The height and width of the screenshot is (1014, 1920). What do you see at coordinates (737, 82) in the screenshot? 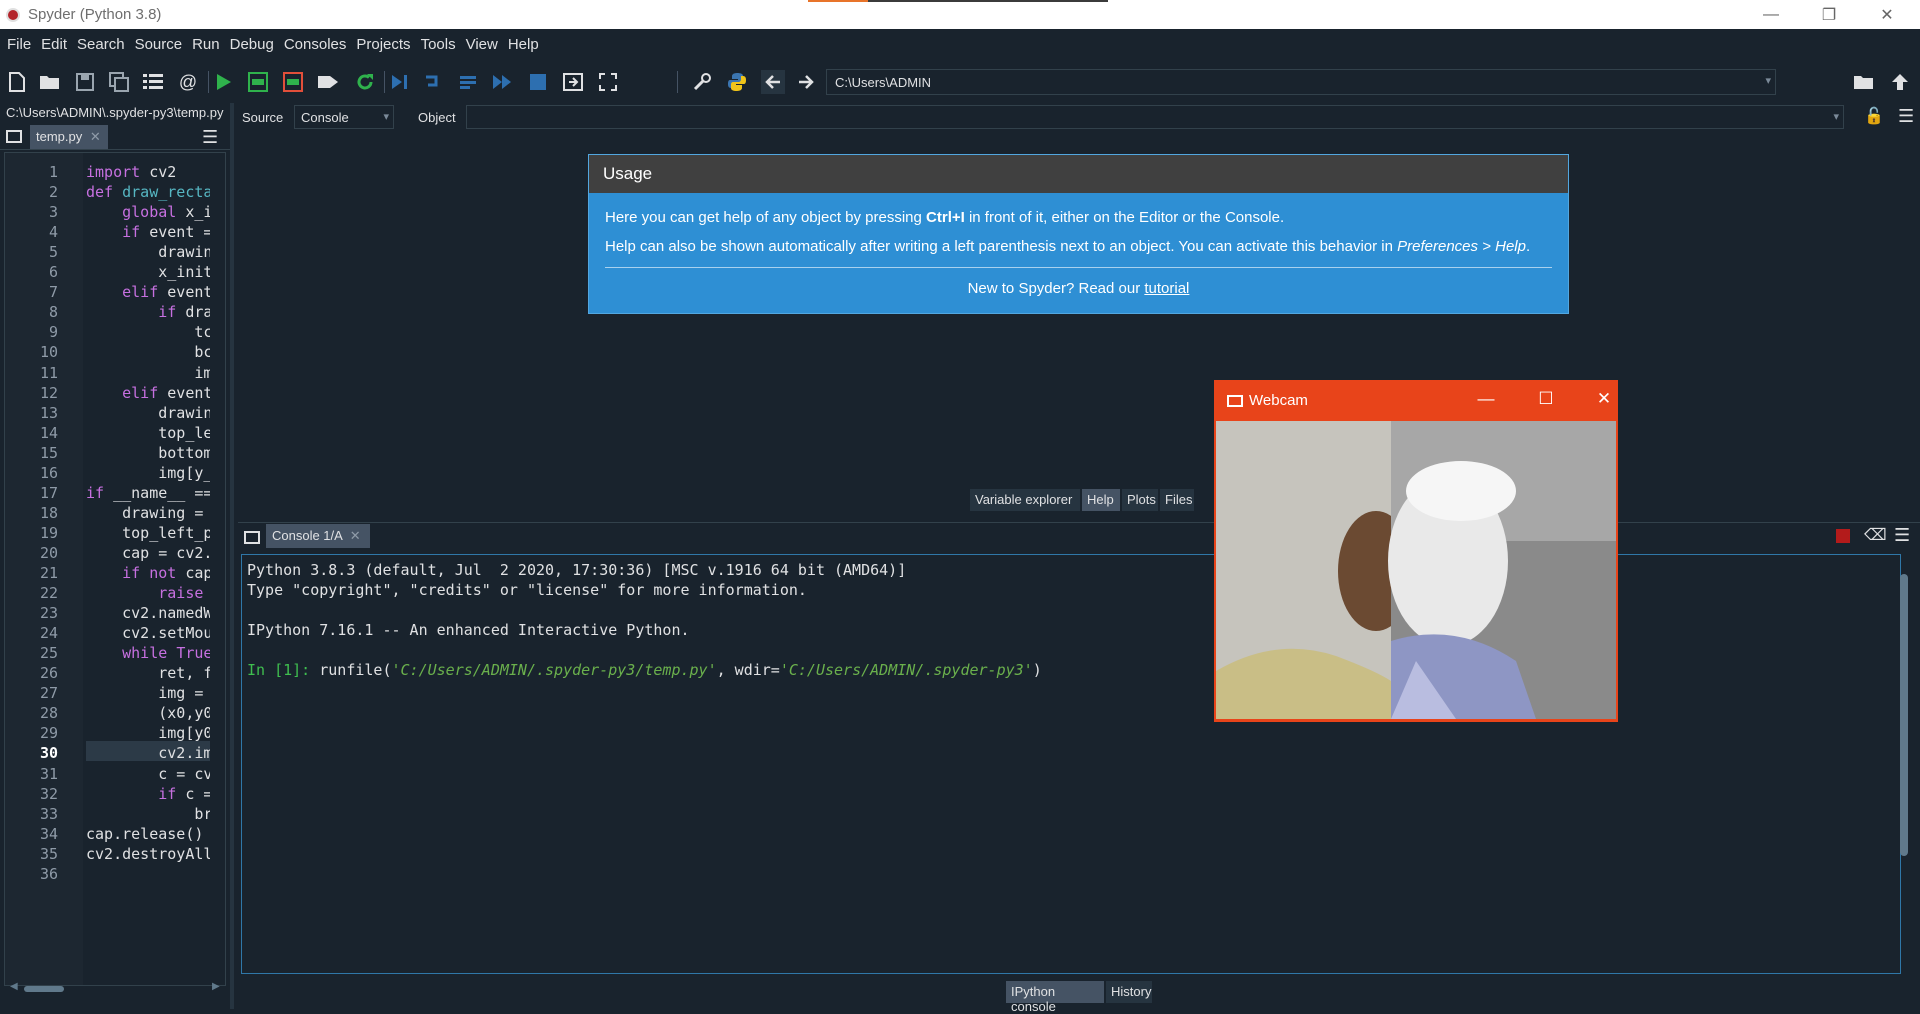
I see `python-path-icon` at bounding box center [737, 82].